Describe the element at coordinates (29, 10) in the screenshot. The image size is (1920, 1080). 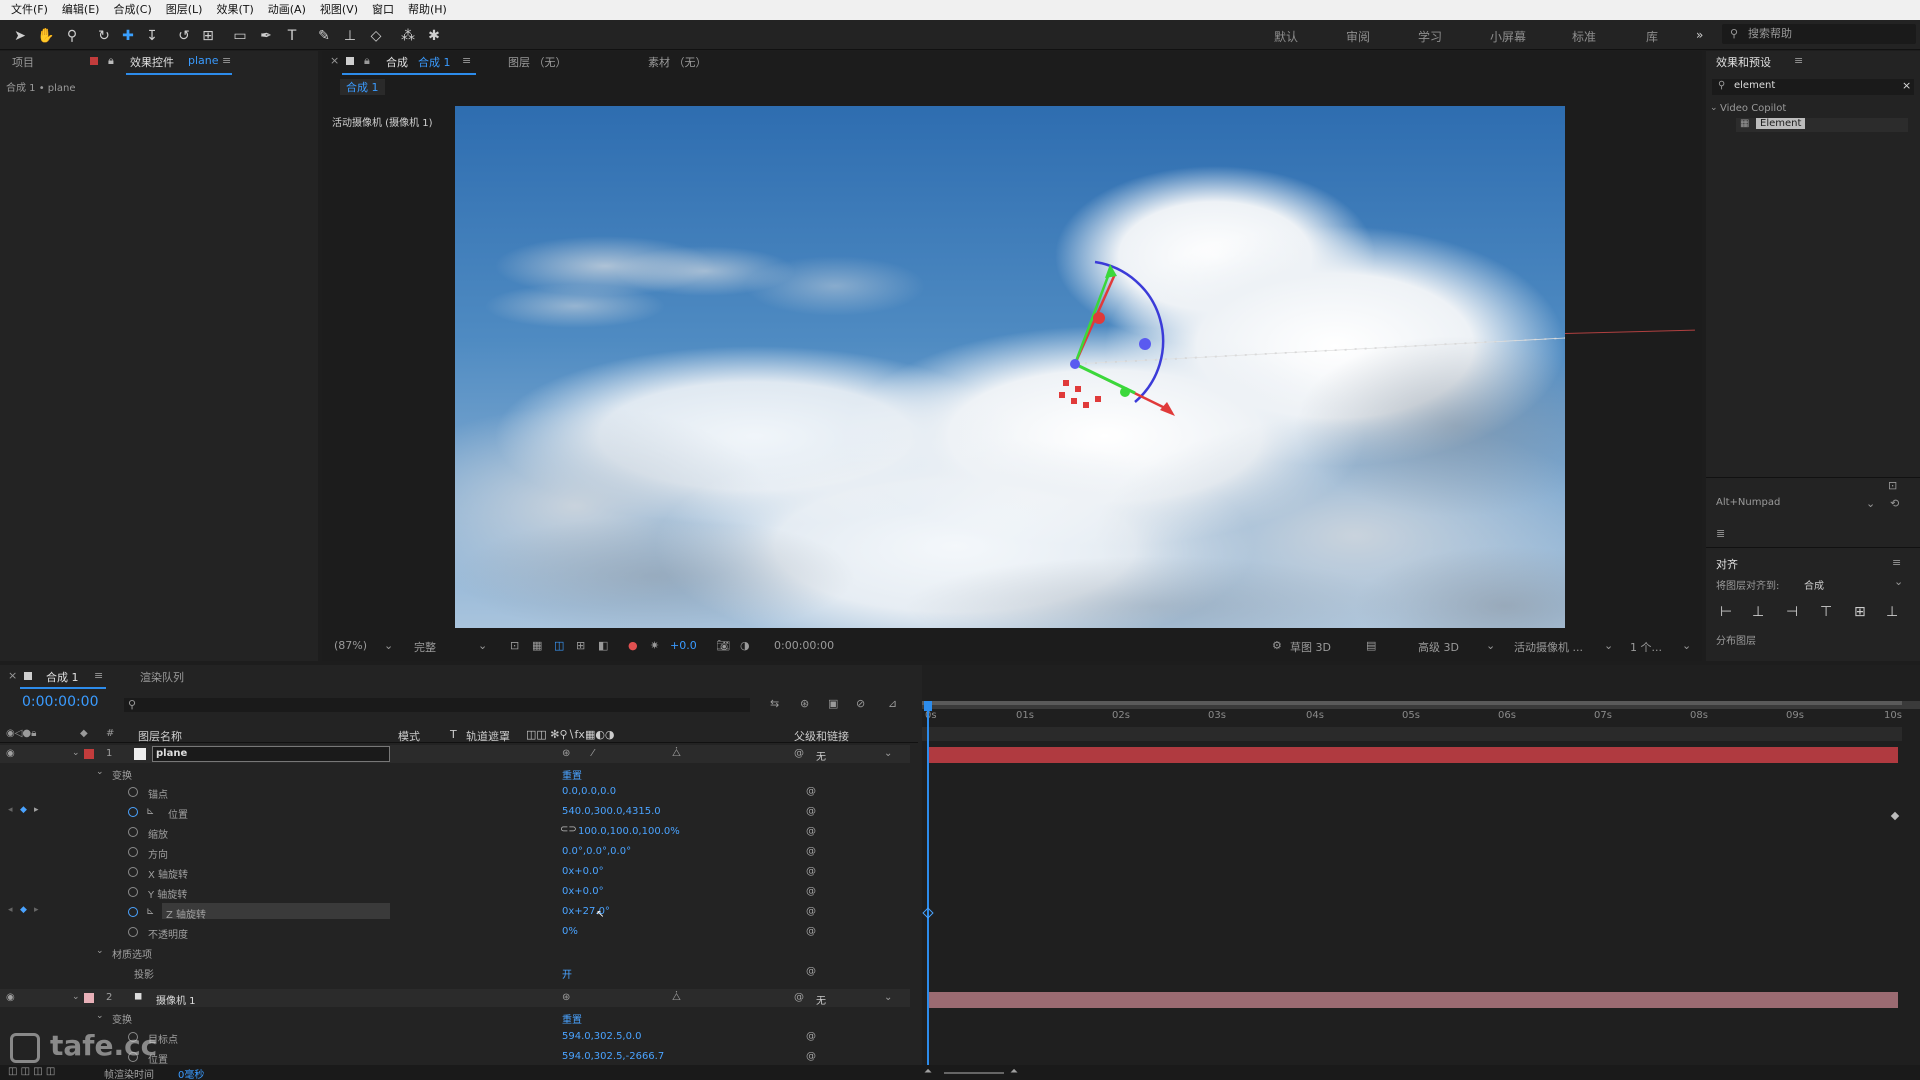
I see `menu-file: 文件(F)` at that location.